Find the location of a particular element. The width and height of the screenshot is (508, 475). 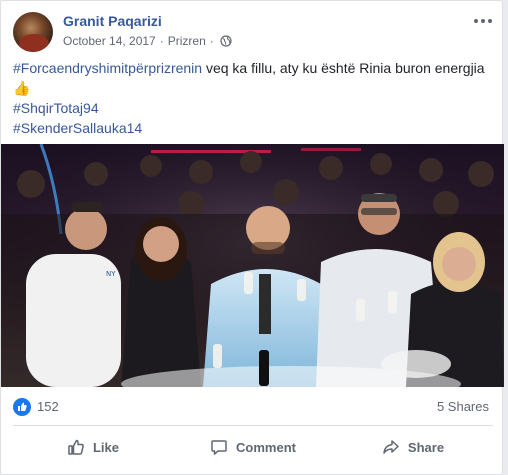

author-avatar is located at coordinates (33, 32).